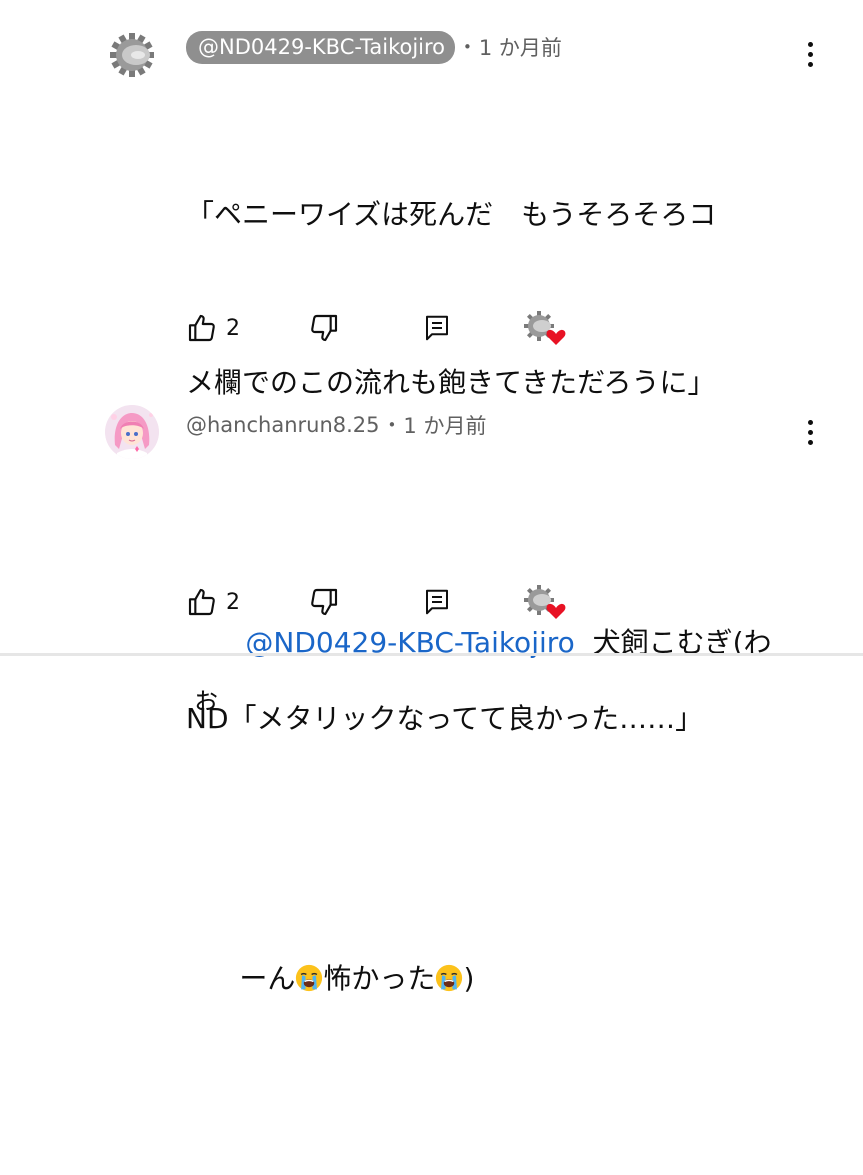 The image size is (863, 1175). What do you see at coordinates (469, 978) in the screenshot?
I see `comment-text-segment: )` at bounding box center [469, 978].